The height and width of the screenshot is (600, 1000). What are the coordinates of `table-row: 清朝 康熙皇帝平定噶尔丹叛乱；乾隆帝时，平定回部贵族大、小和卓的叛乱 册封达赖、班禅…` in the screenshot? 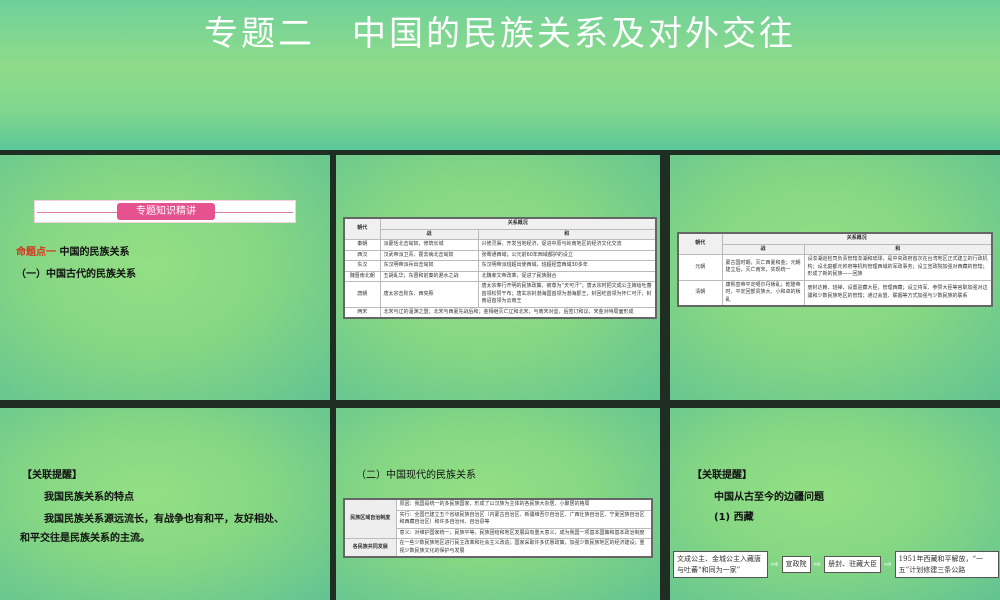 It's located at (835, 293).